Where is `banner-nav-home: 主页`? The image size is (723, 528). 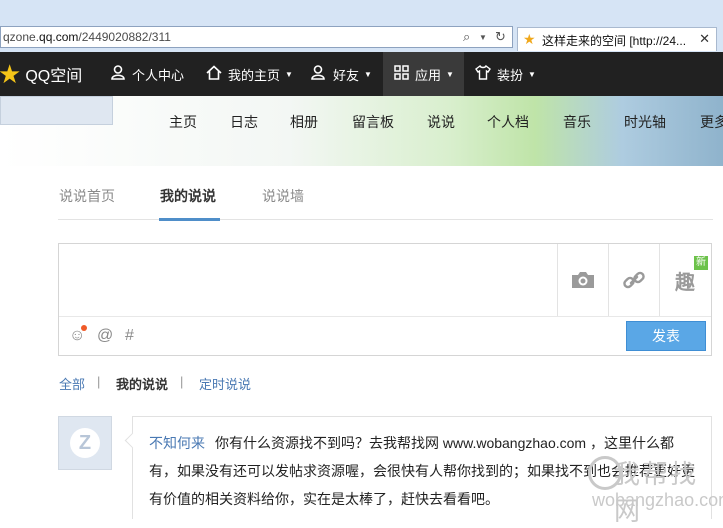 banner-nav-home: 主页 is located at coordinates (183, 122).